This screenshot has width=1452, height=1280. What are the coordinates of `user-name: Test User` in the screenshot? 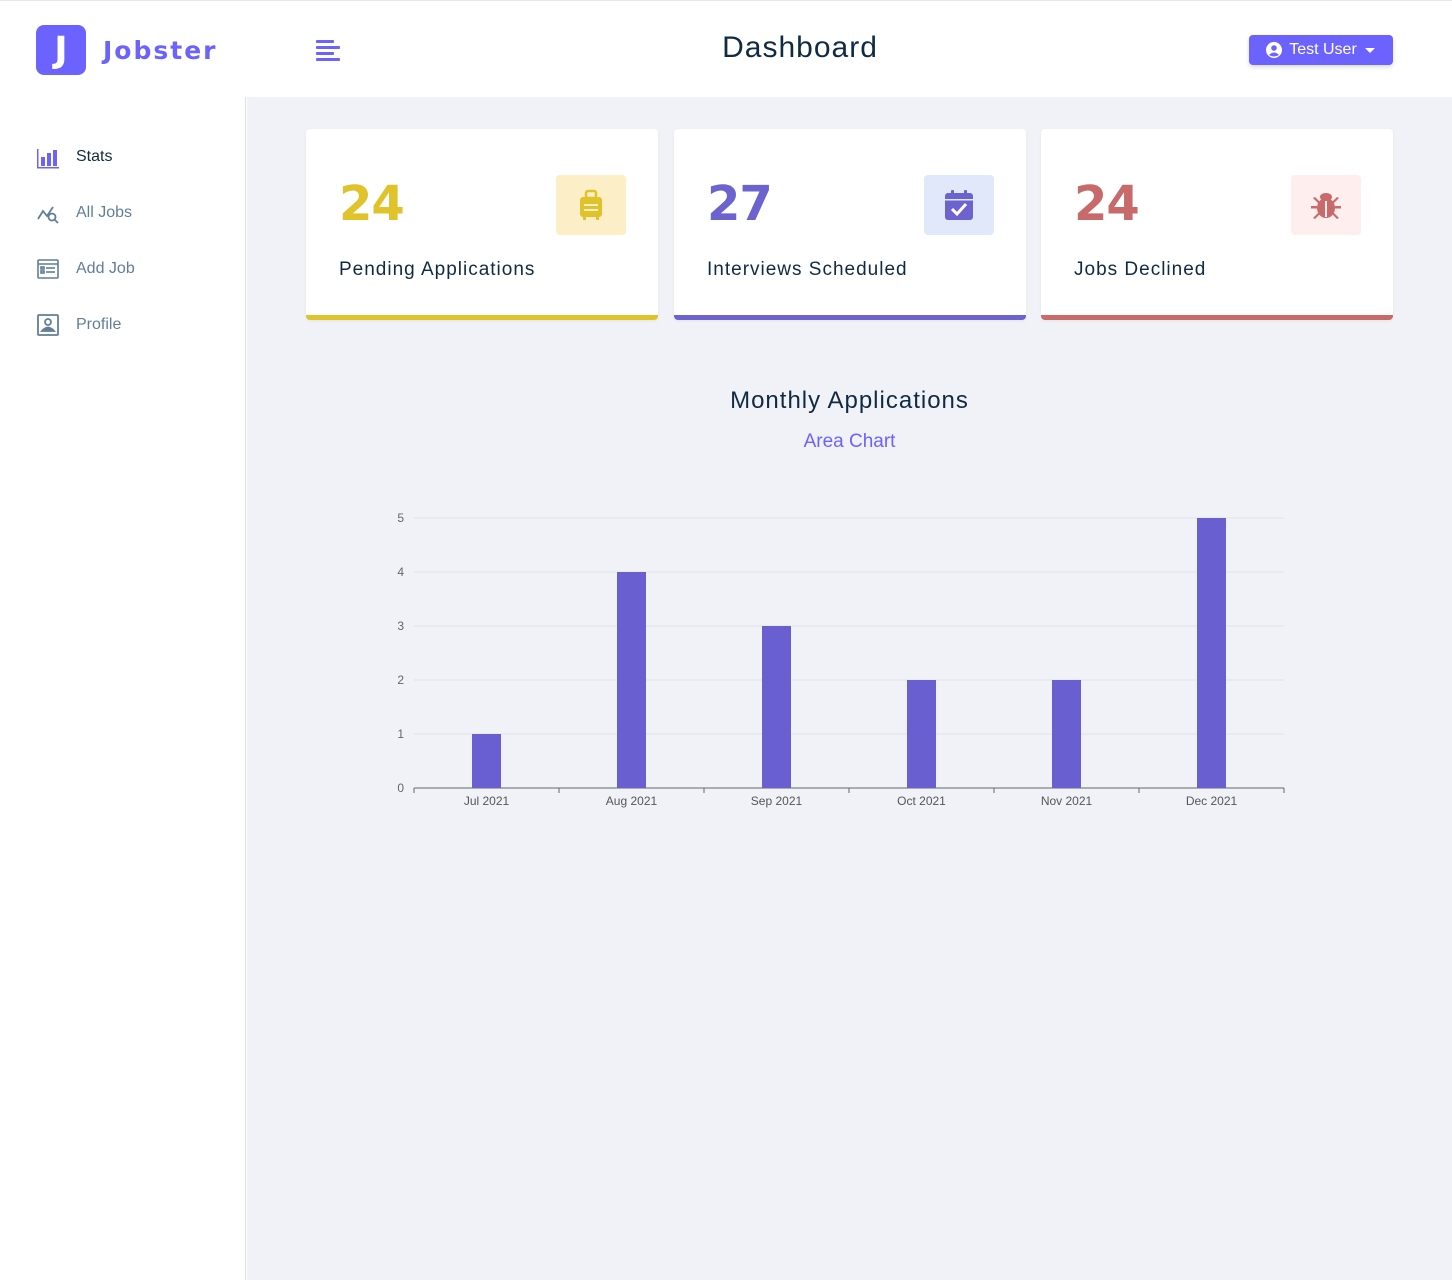 It's located at (1323, 49).